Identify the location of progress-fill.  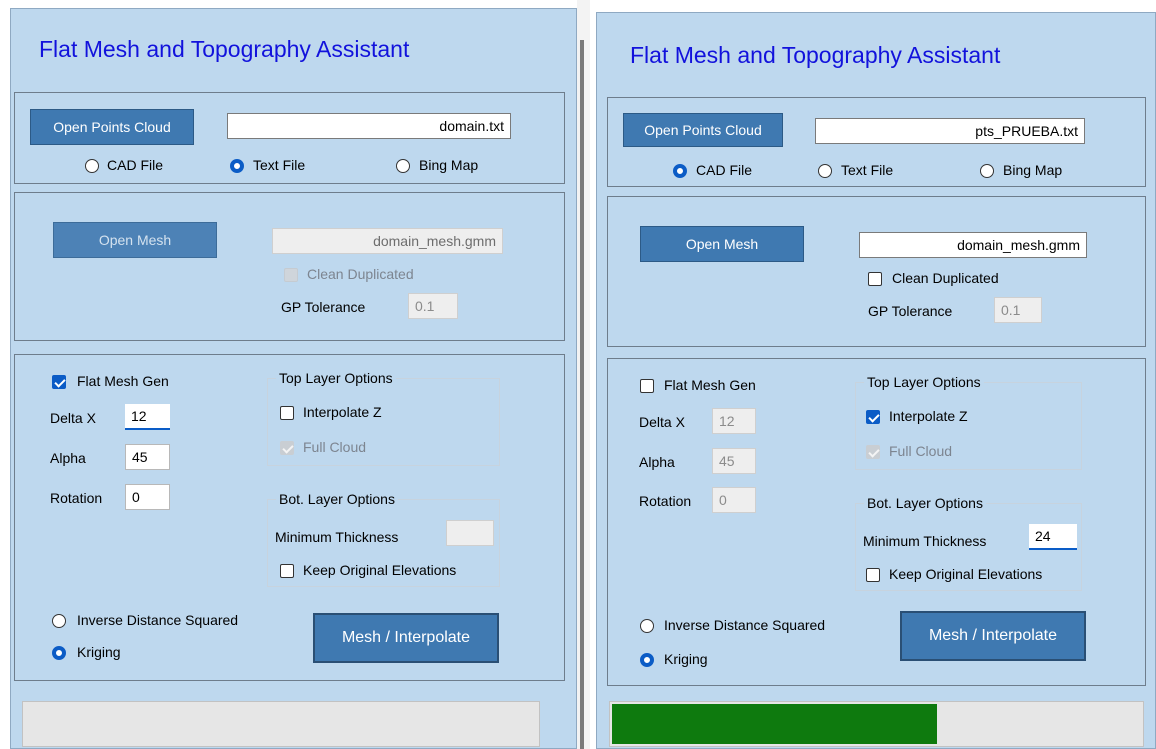
(775, 724).